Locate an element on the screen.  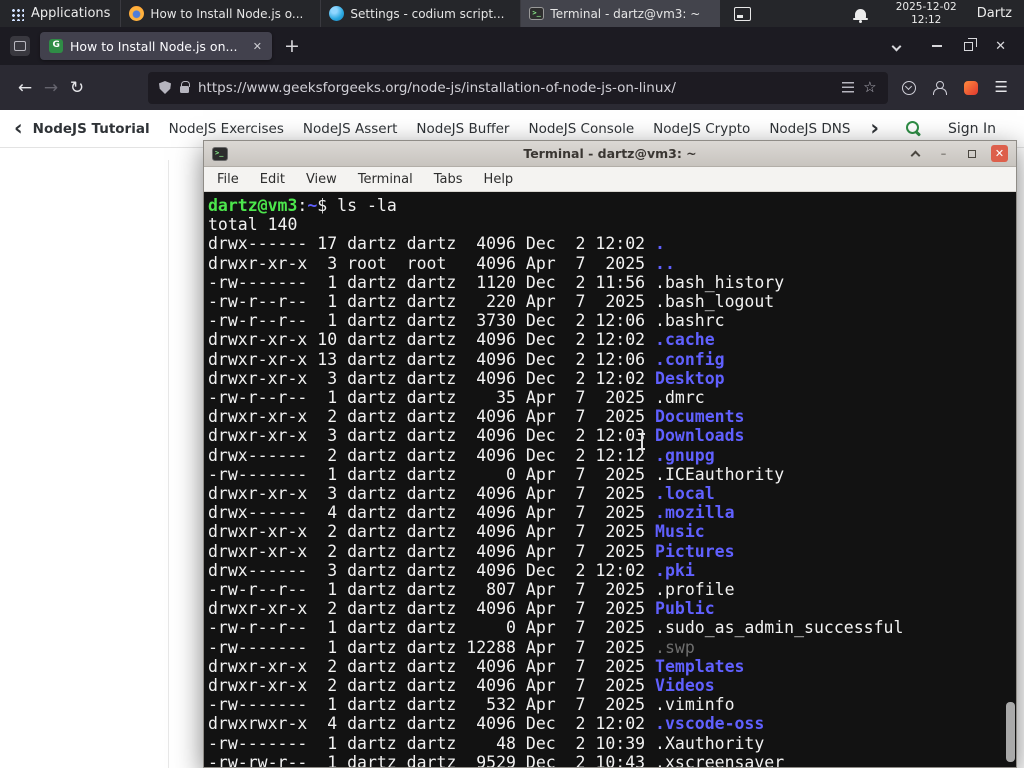
taskbar-button-terminal: Terminal - dartz@vm3: ~ is located at coordinates (620, 13).